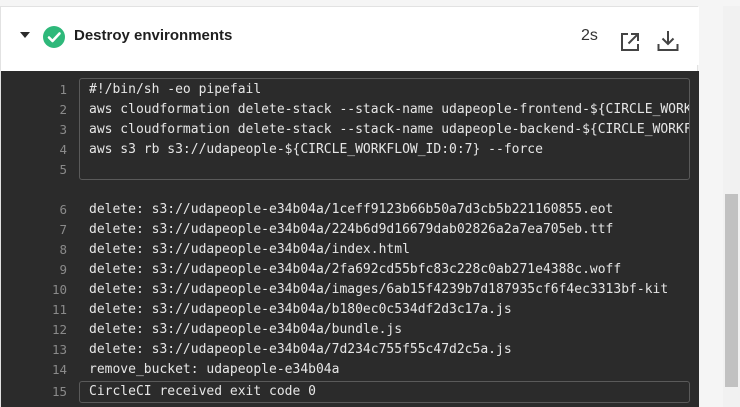 This screenshot has width=740, height=407. What do you see at coordinates (59, 309) in the screenshot?
I see `line-number: 11` at bounding box center [59, 309].